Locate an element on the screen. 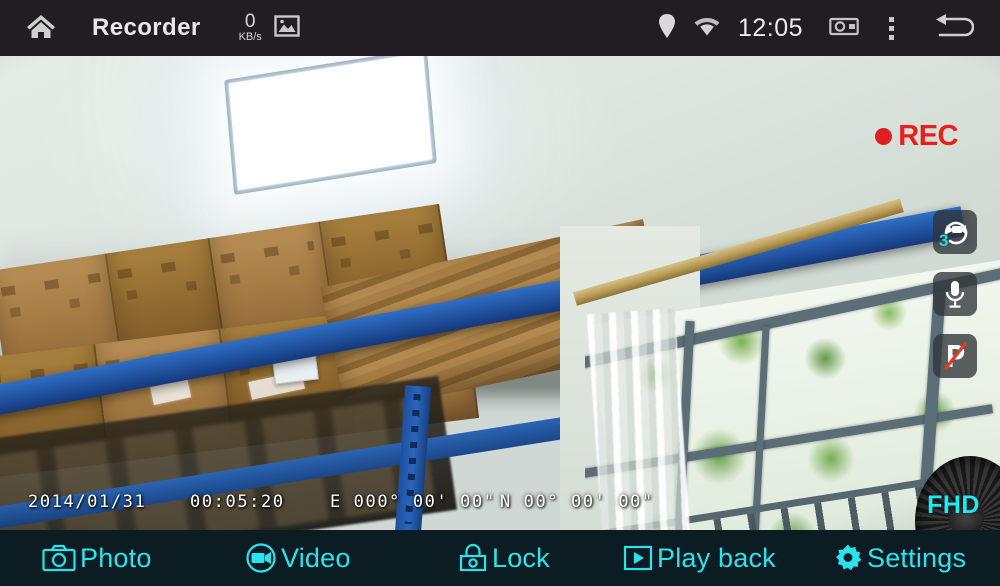  photo-button: Photo is located at coordinates (97, 558).